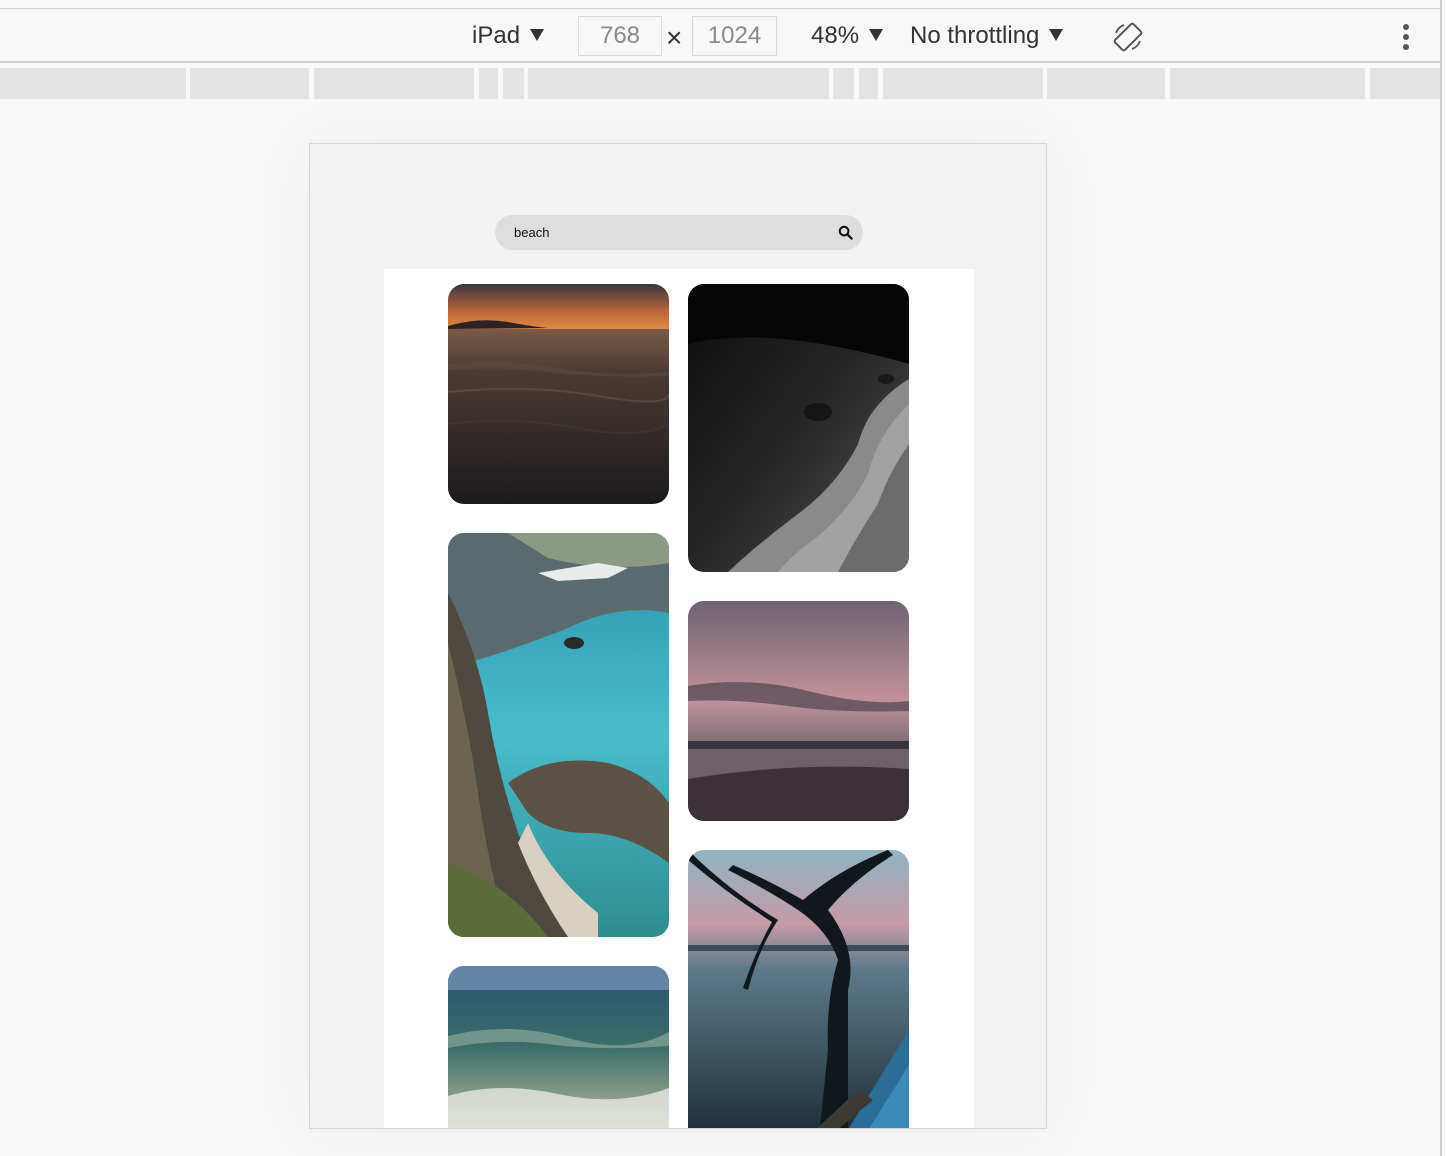 This screenshot has width=1446, height=1156. I want to click on search-bar: beach, so click(679, 232).